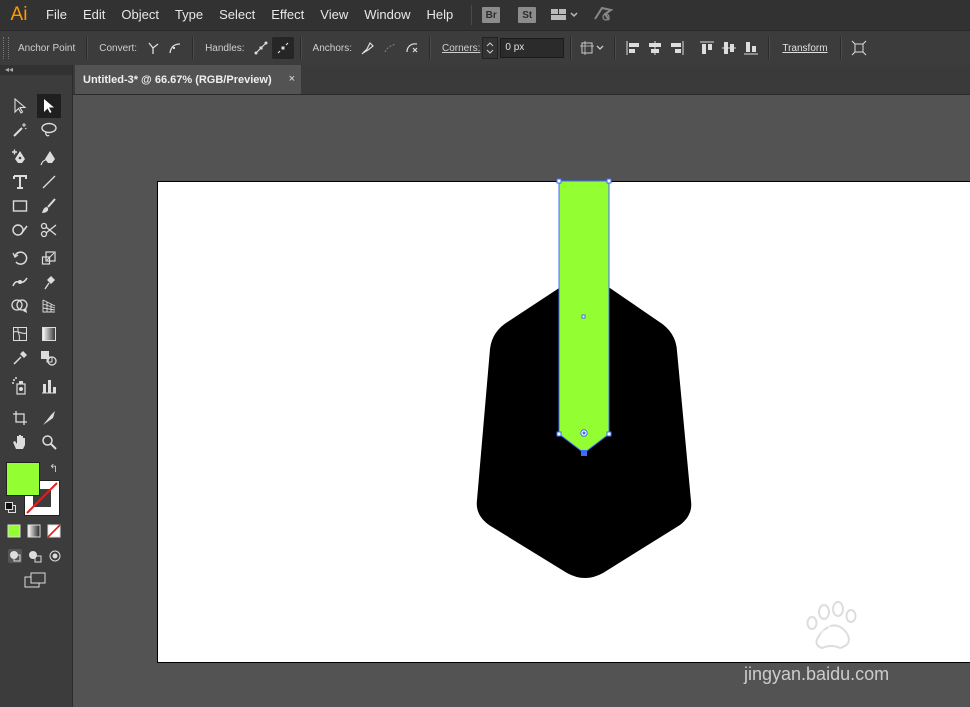 The height and width of the screenshot is (707, 970). Describe the element at coordinates (49, 106) in the screenshot. I see `selection-tool-icon` at that location.